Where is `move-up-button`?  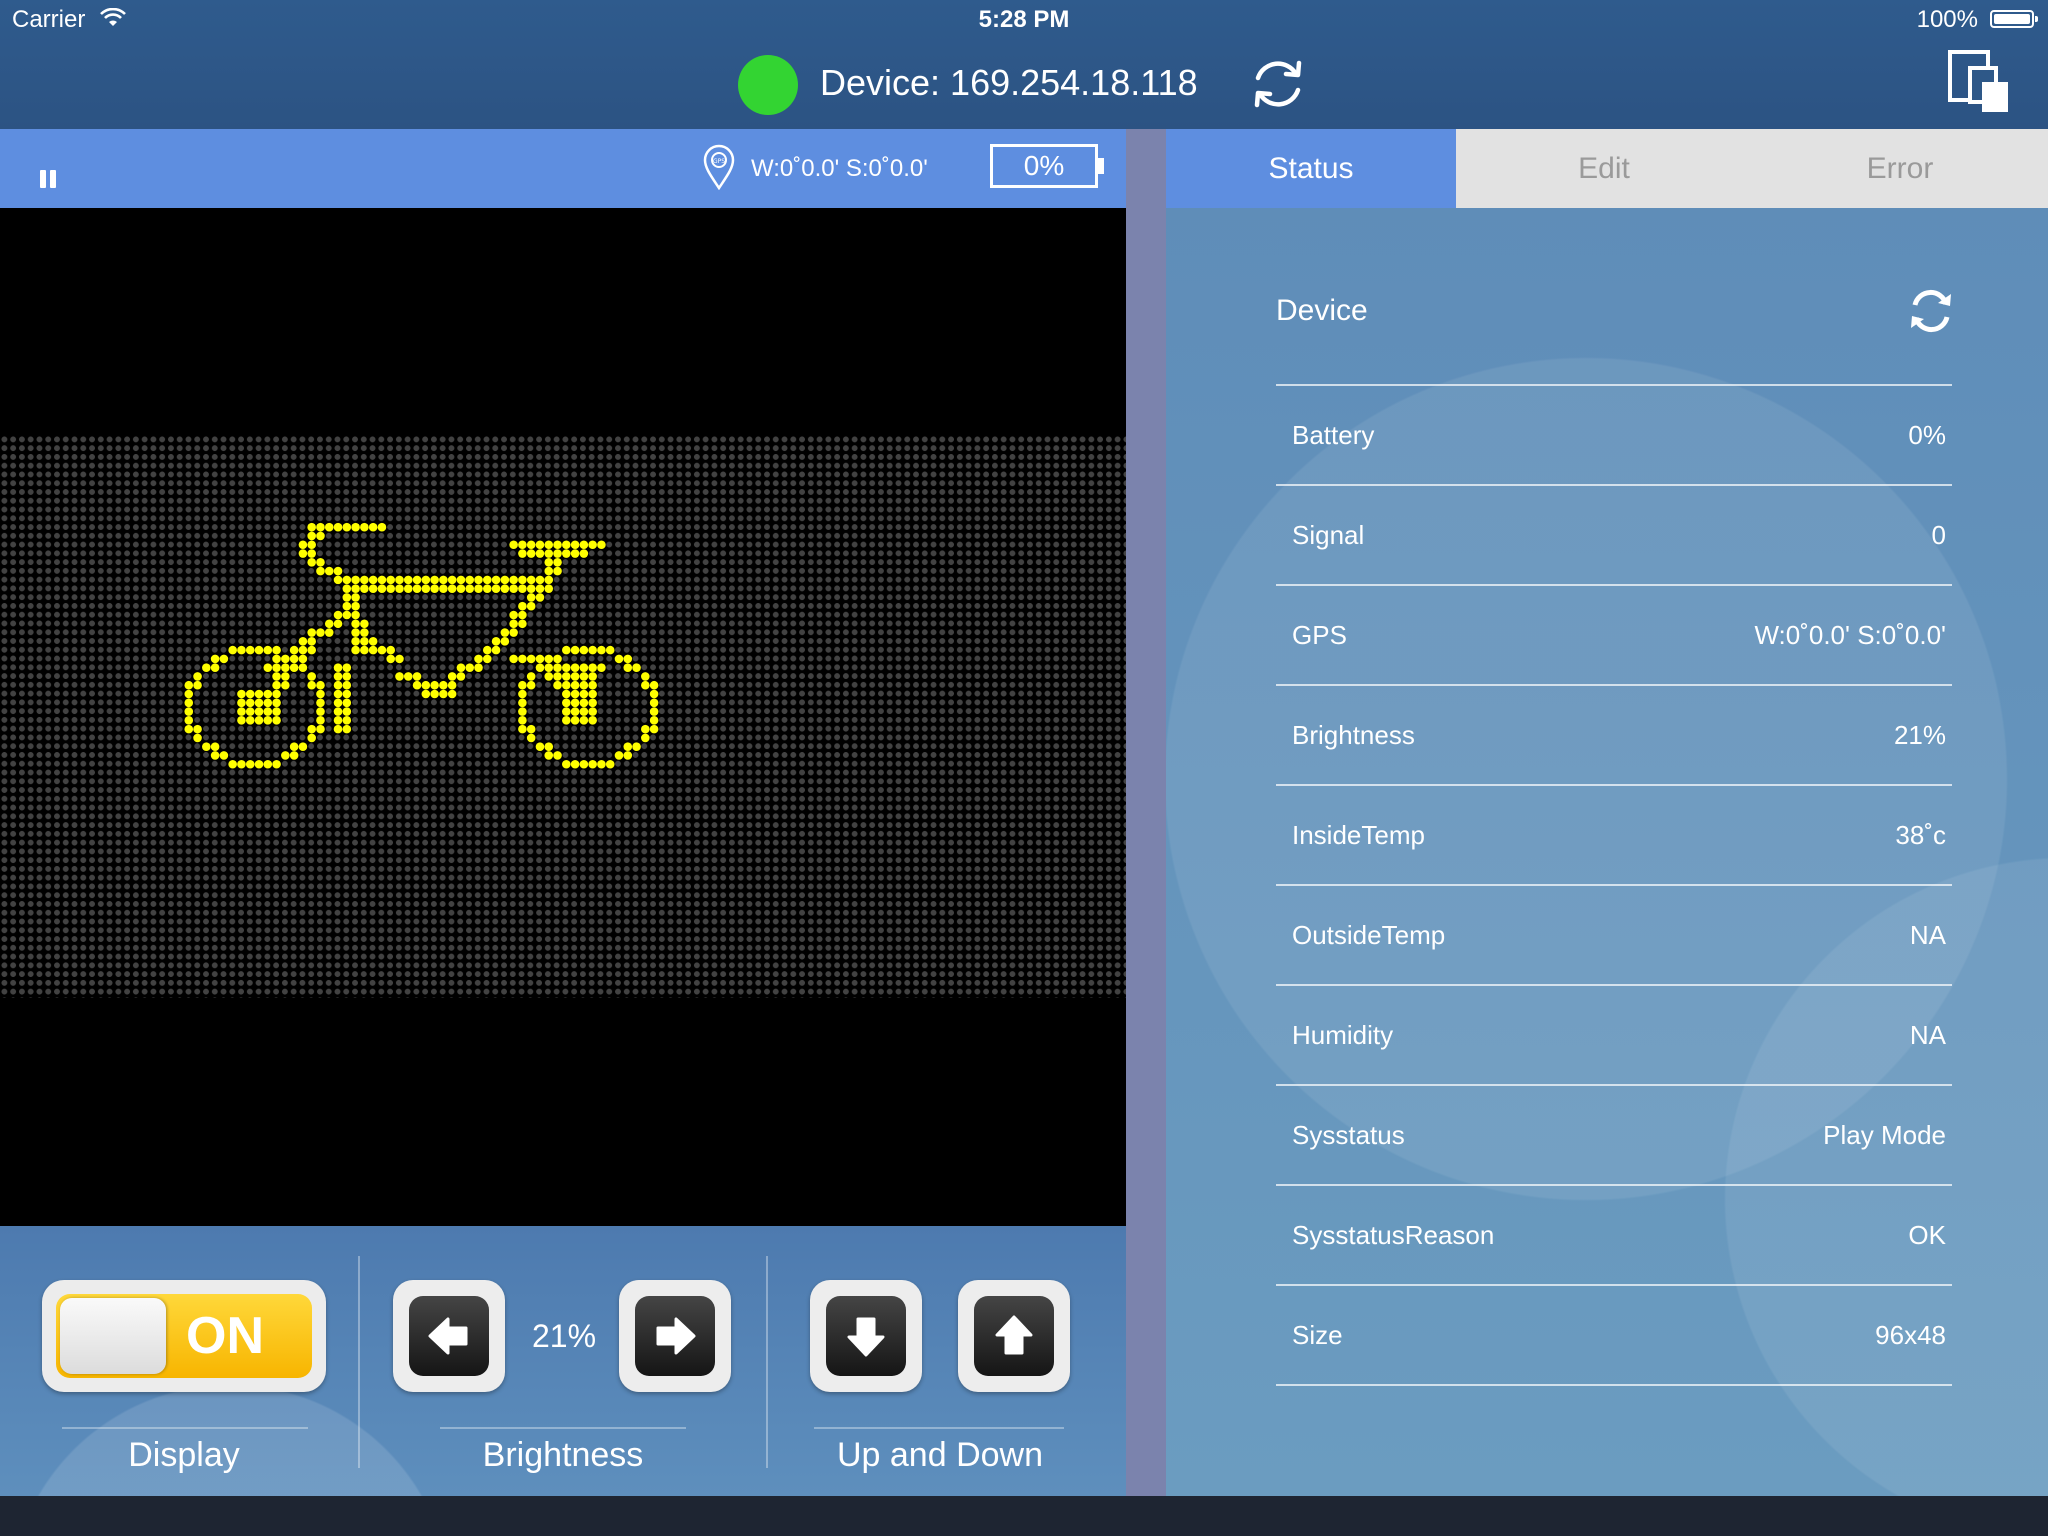 move-up-button is located at coordinates (1014, 1336).